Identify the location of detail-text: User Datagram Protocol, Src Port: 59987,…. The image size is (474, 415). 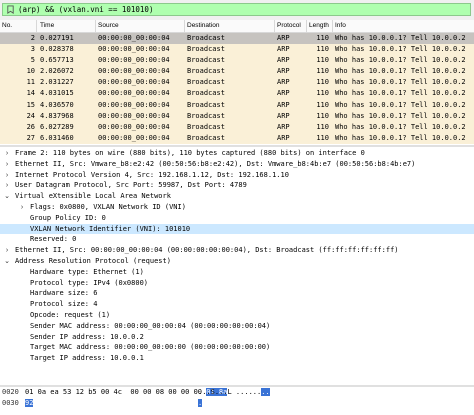
(131, 185).